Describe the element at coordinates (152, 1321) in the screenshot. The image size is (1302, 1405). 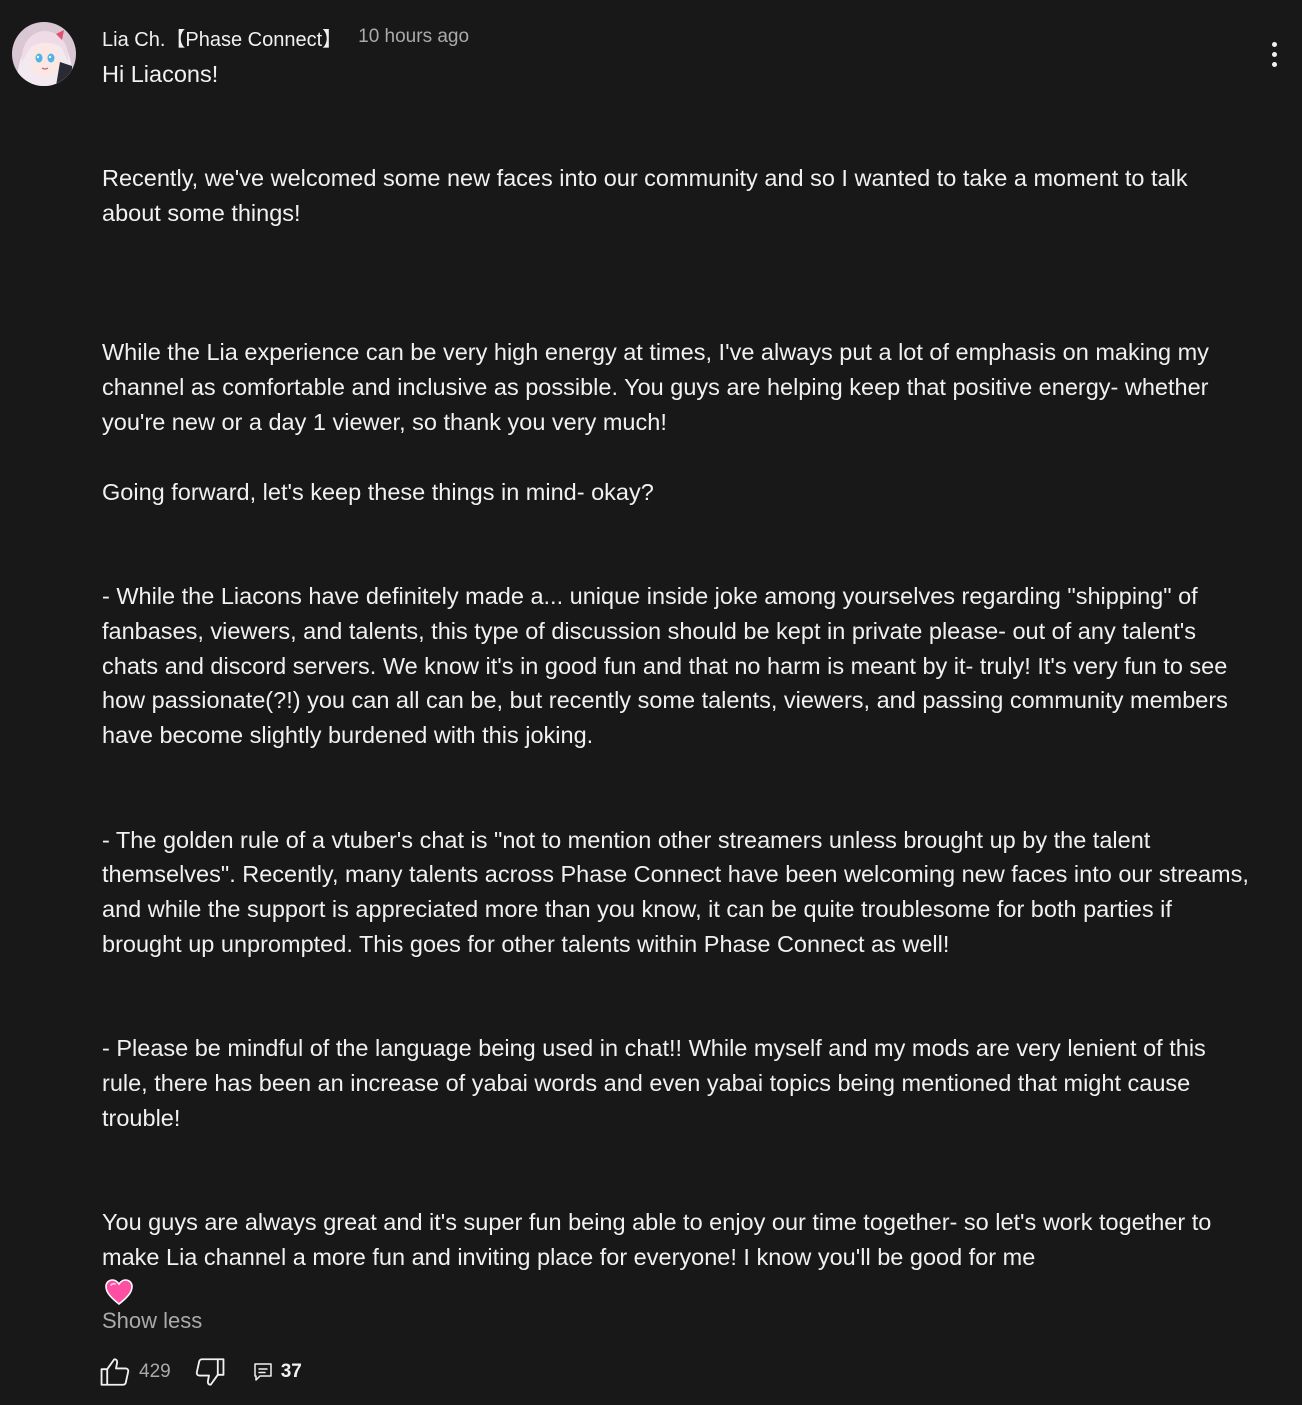
I see `show-less-button: Show less` at that location.